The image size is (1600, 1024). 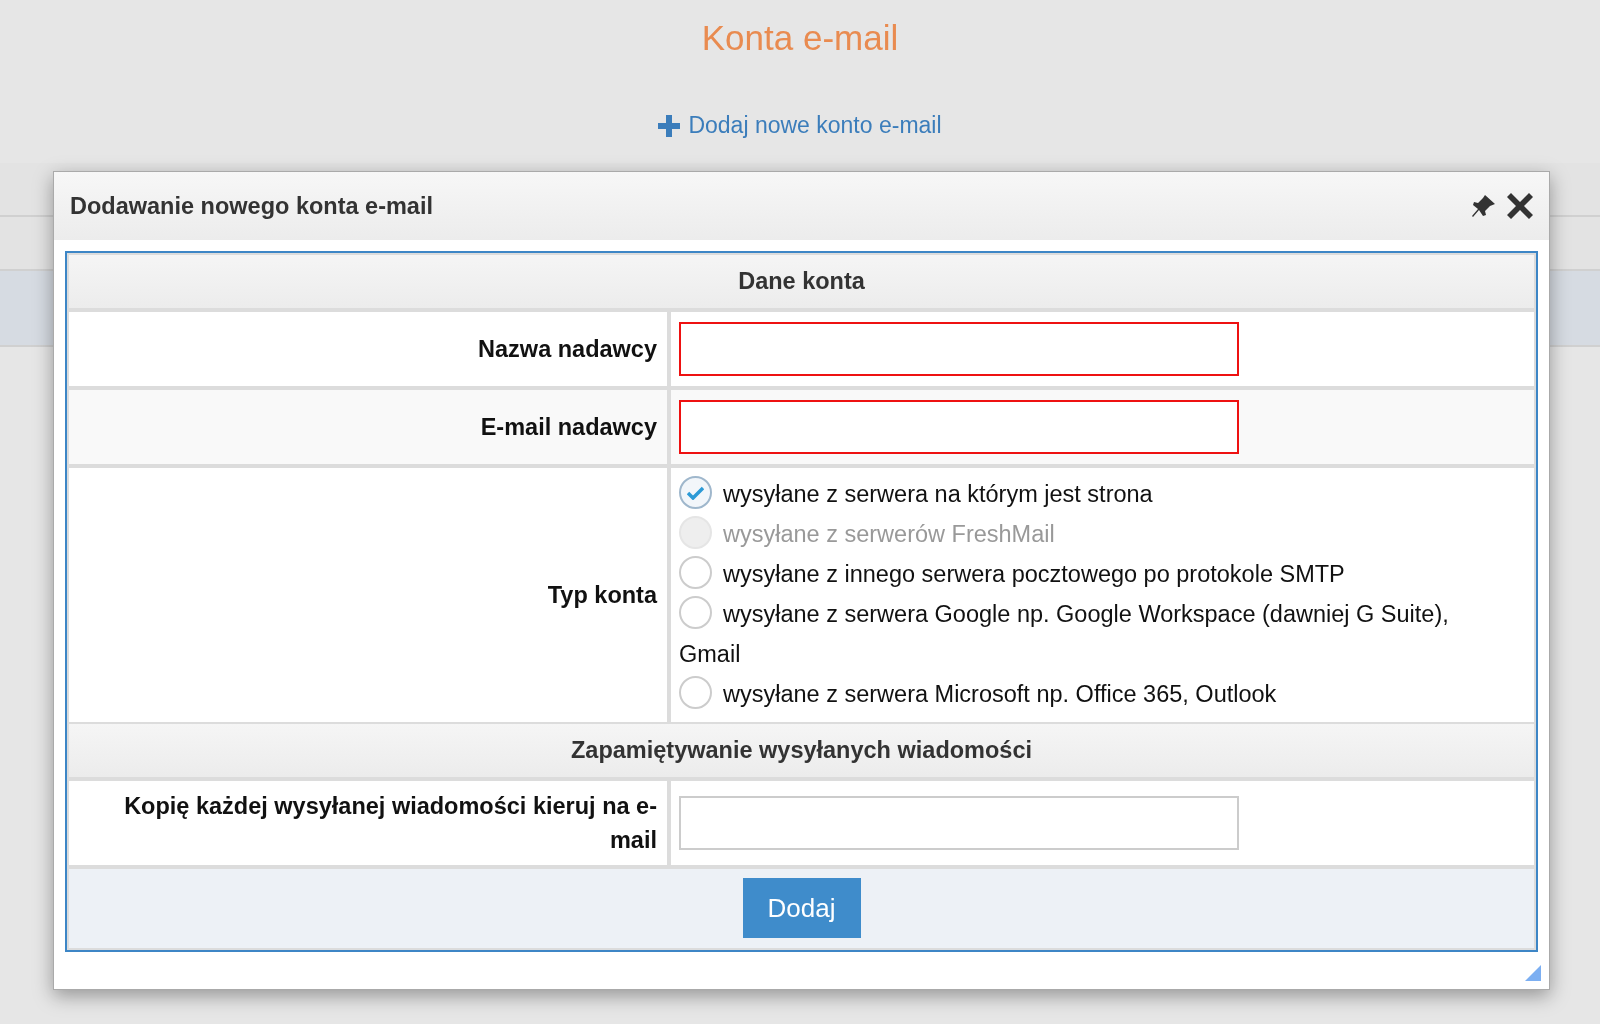 I want to click on section-header: Zapamiętywanie wysyłanych wiadomości, so click(x=801, y=750).